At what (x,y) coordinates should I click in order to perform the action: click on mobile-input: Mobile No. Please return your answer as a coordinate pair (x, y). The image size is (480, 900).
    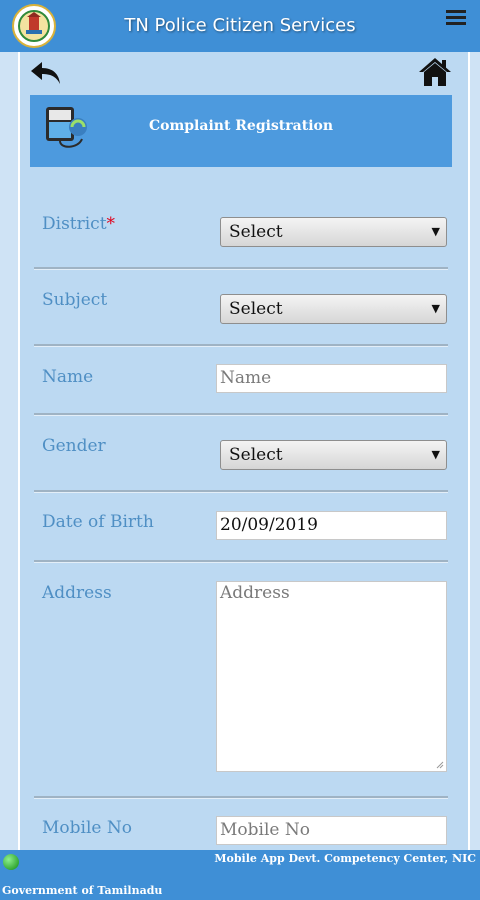
    Looking at the image, I should click on (331, 830).